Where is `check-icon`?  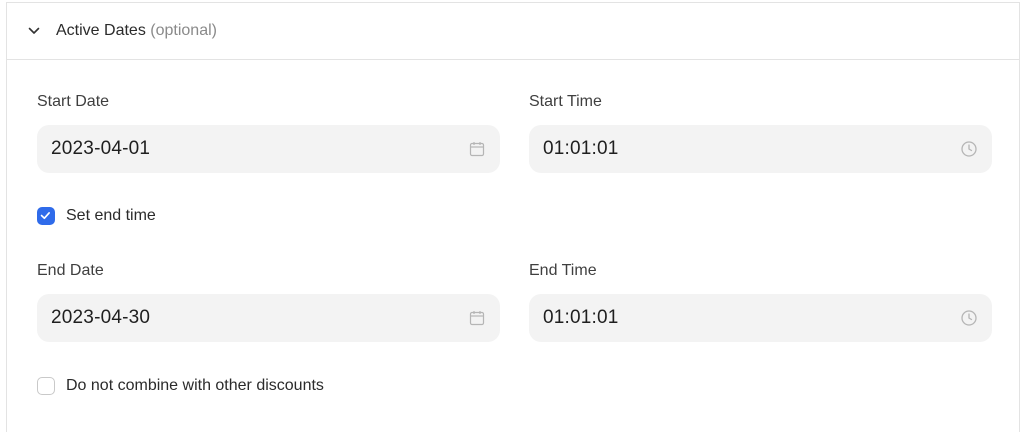 check-icon is located at coordinates (45, 216).